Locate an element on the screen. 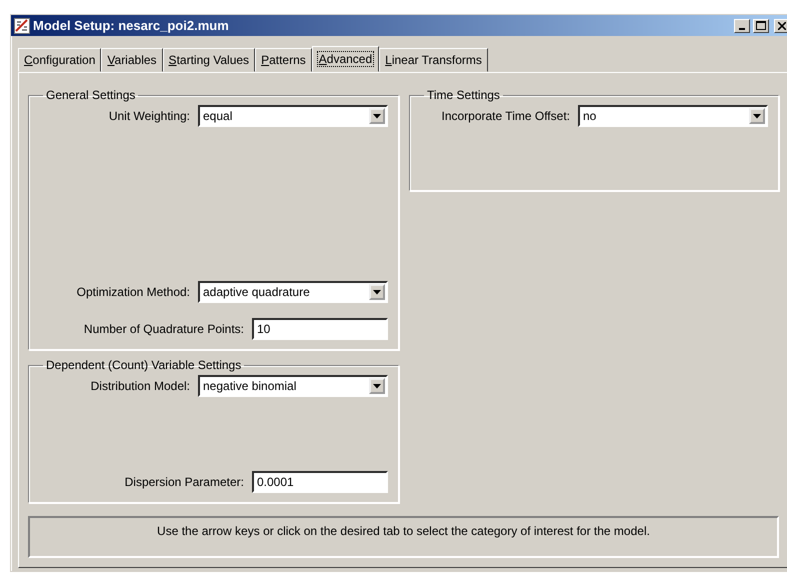  field-label: Dispersion Parameter: is located at coordinates (184, 482).